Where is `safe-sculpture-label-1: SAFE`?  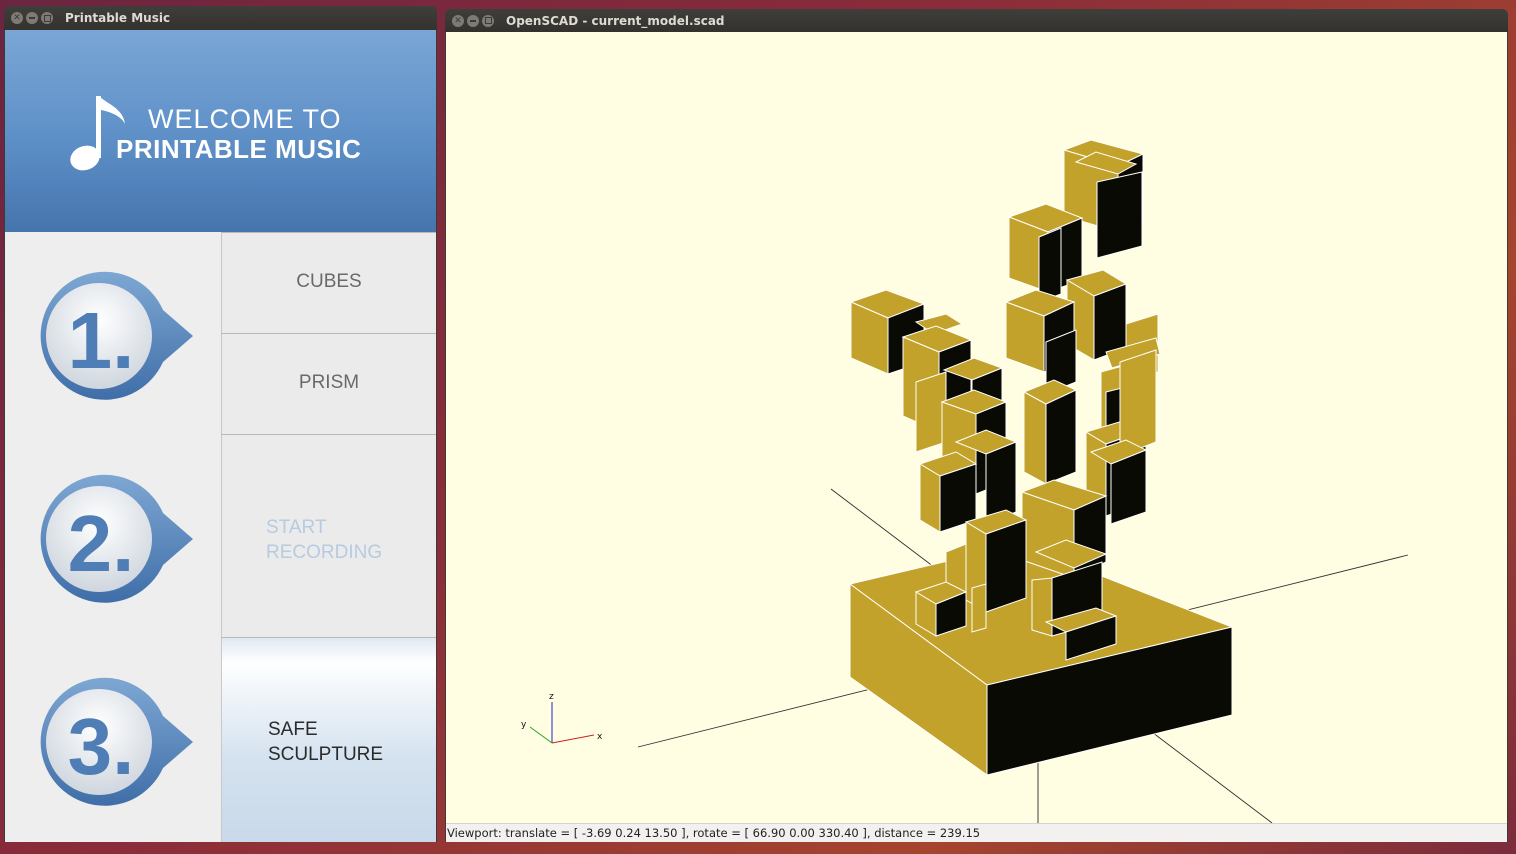
safe-sculpture-label-1: SAFE is located at coordinates (293, 729).